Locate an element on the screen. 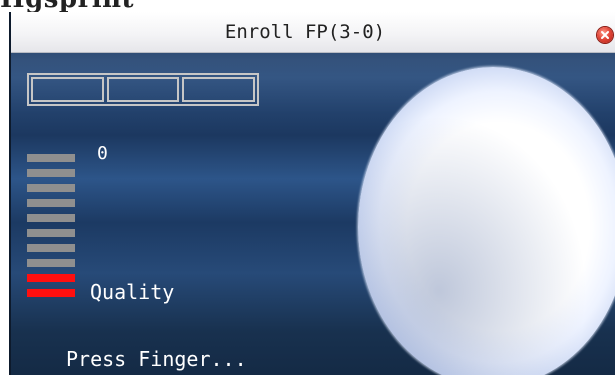 Image resolution: width=615 pixels, height=375 pixels. quality-value: 0 is located at coordinates (102, 153).